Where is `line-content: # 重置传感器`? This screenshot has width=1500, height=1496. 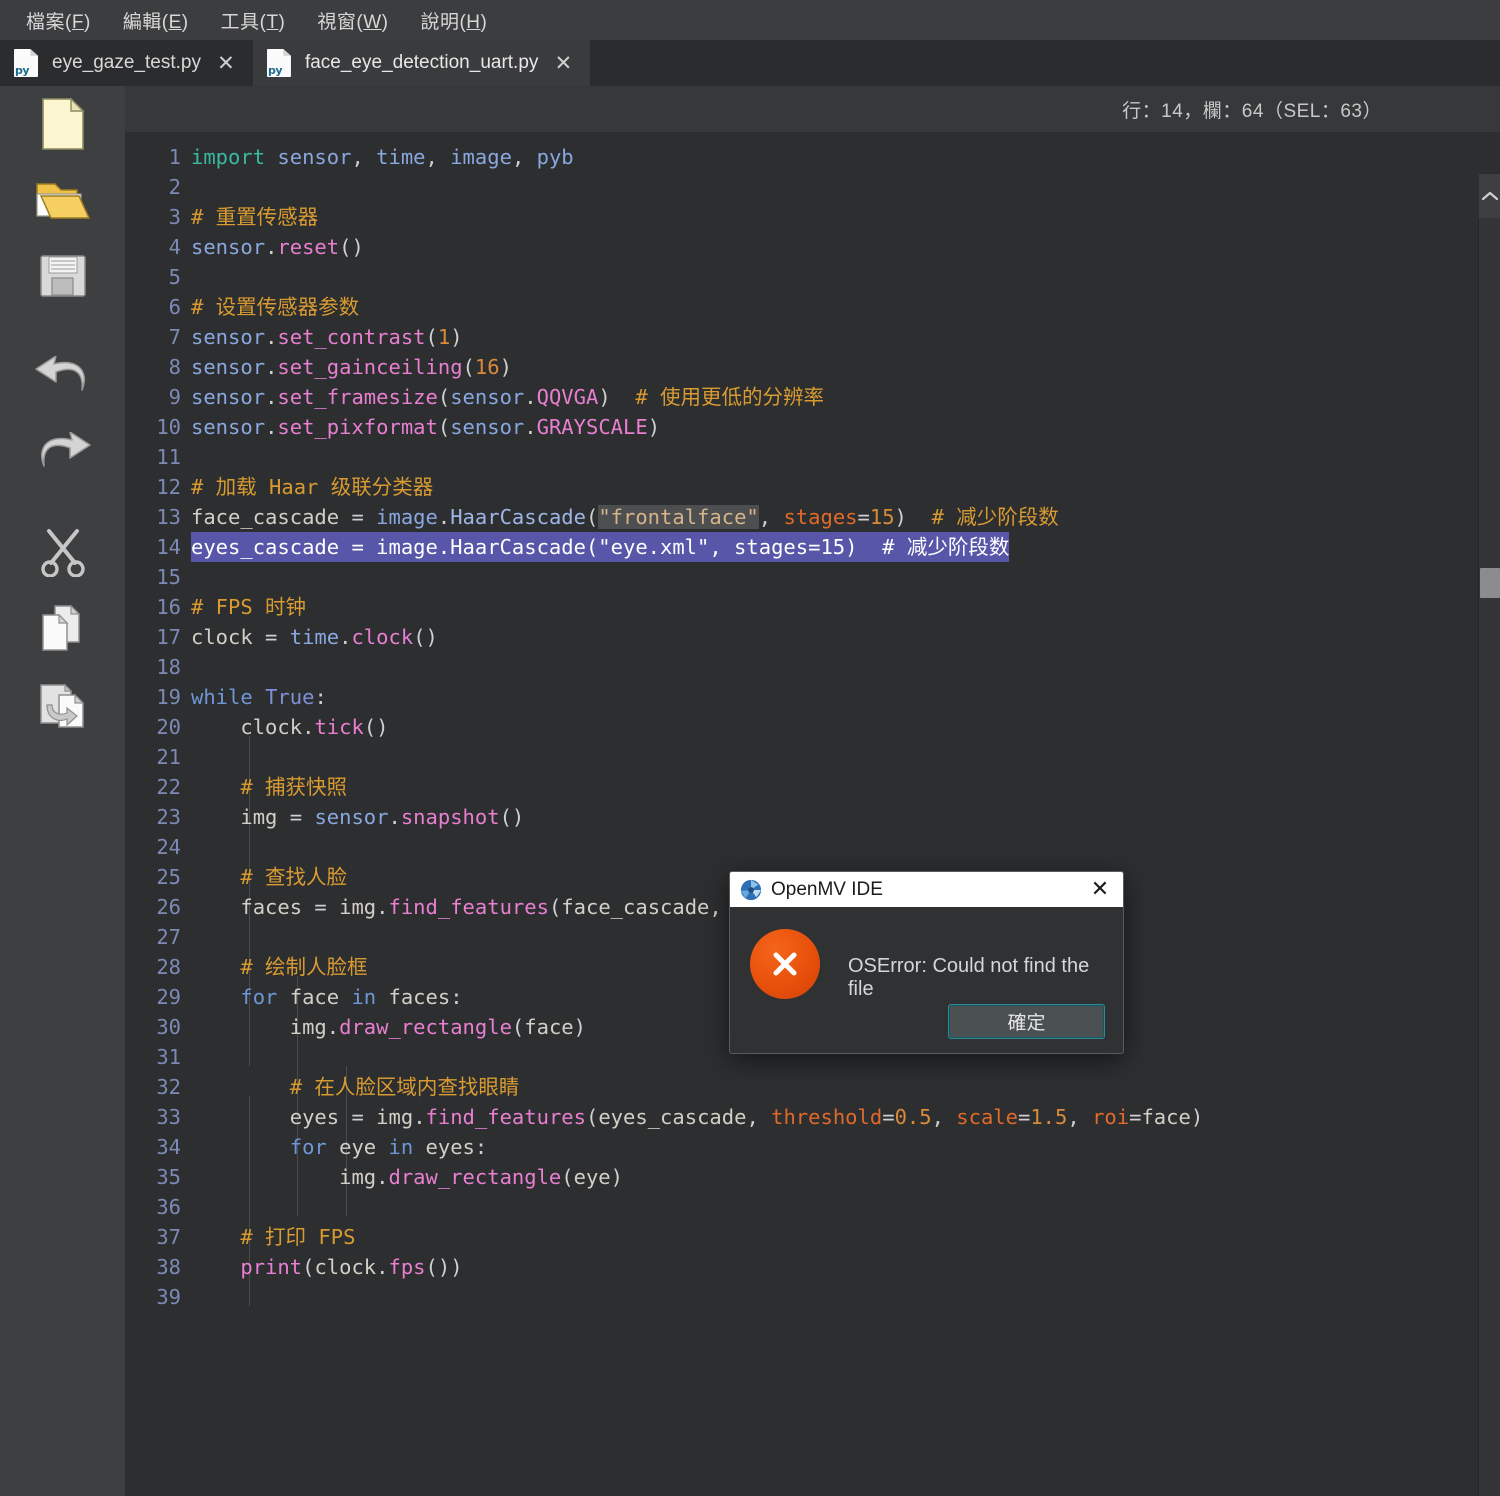
line-content: # 重置传感器 is located at coordinates (255, 217).